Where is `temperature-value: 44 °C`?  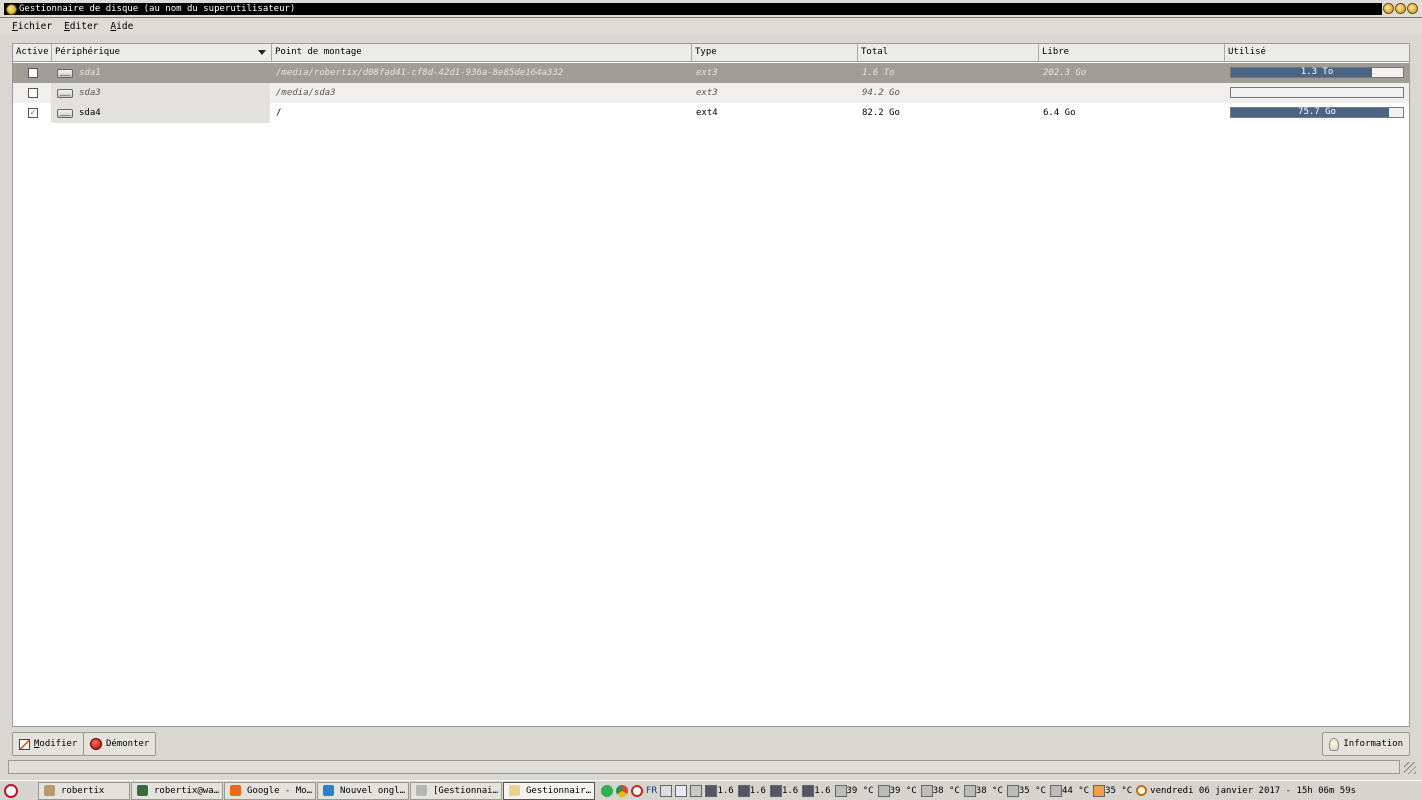 temperature-value: 44 °C is located at coordinates (1075, 790).